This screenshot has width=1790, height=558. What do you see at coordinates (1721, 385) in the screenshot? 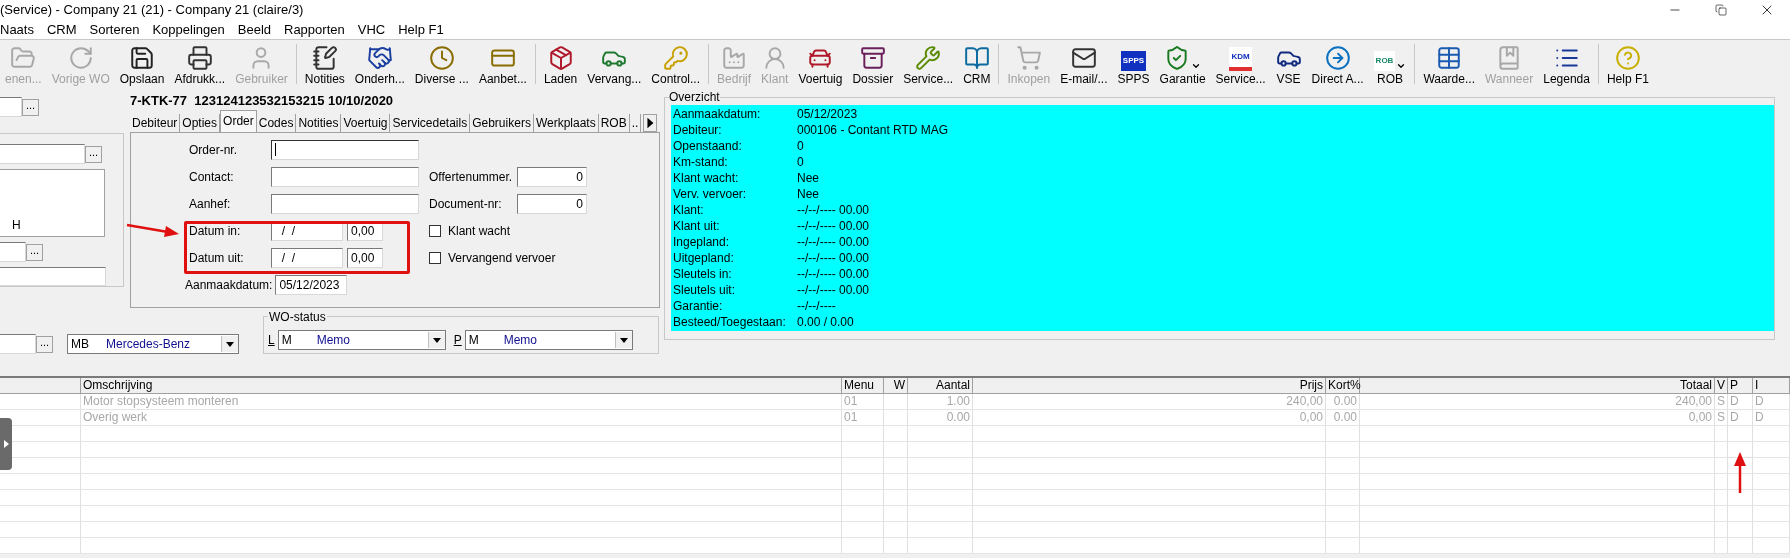
I see `column-header: V` at bounding box center [1721, 385].